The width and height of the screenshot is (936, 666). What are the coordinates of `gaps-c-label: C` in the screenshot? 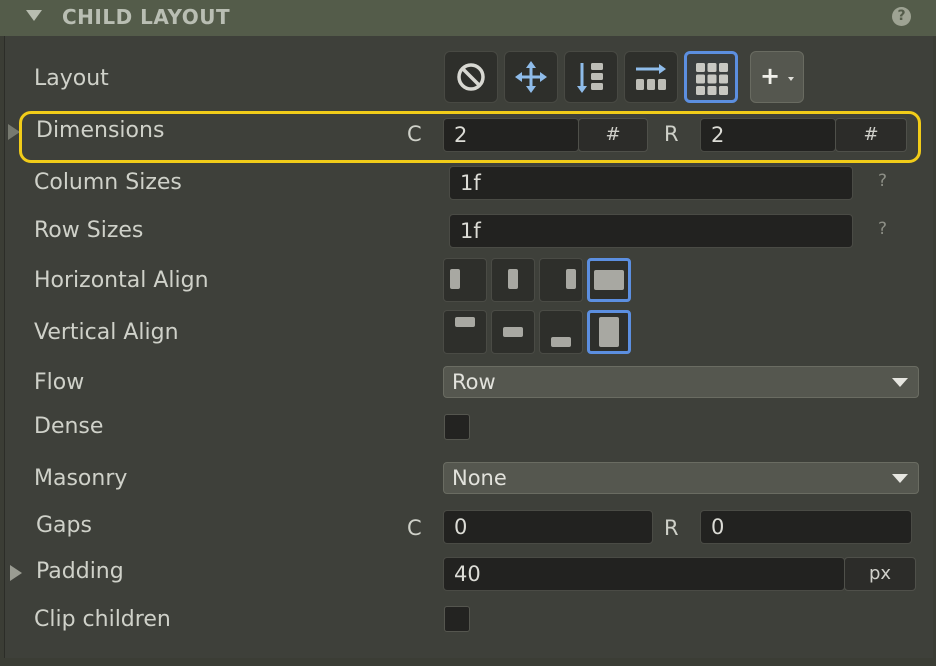 It's located at (414, 528).